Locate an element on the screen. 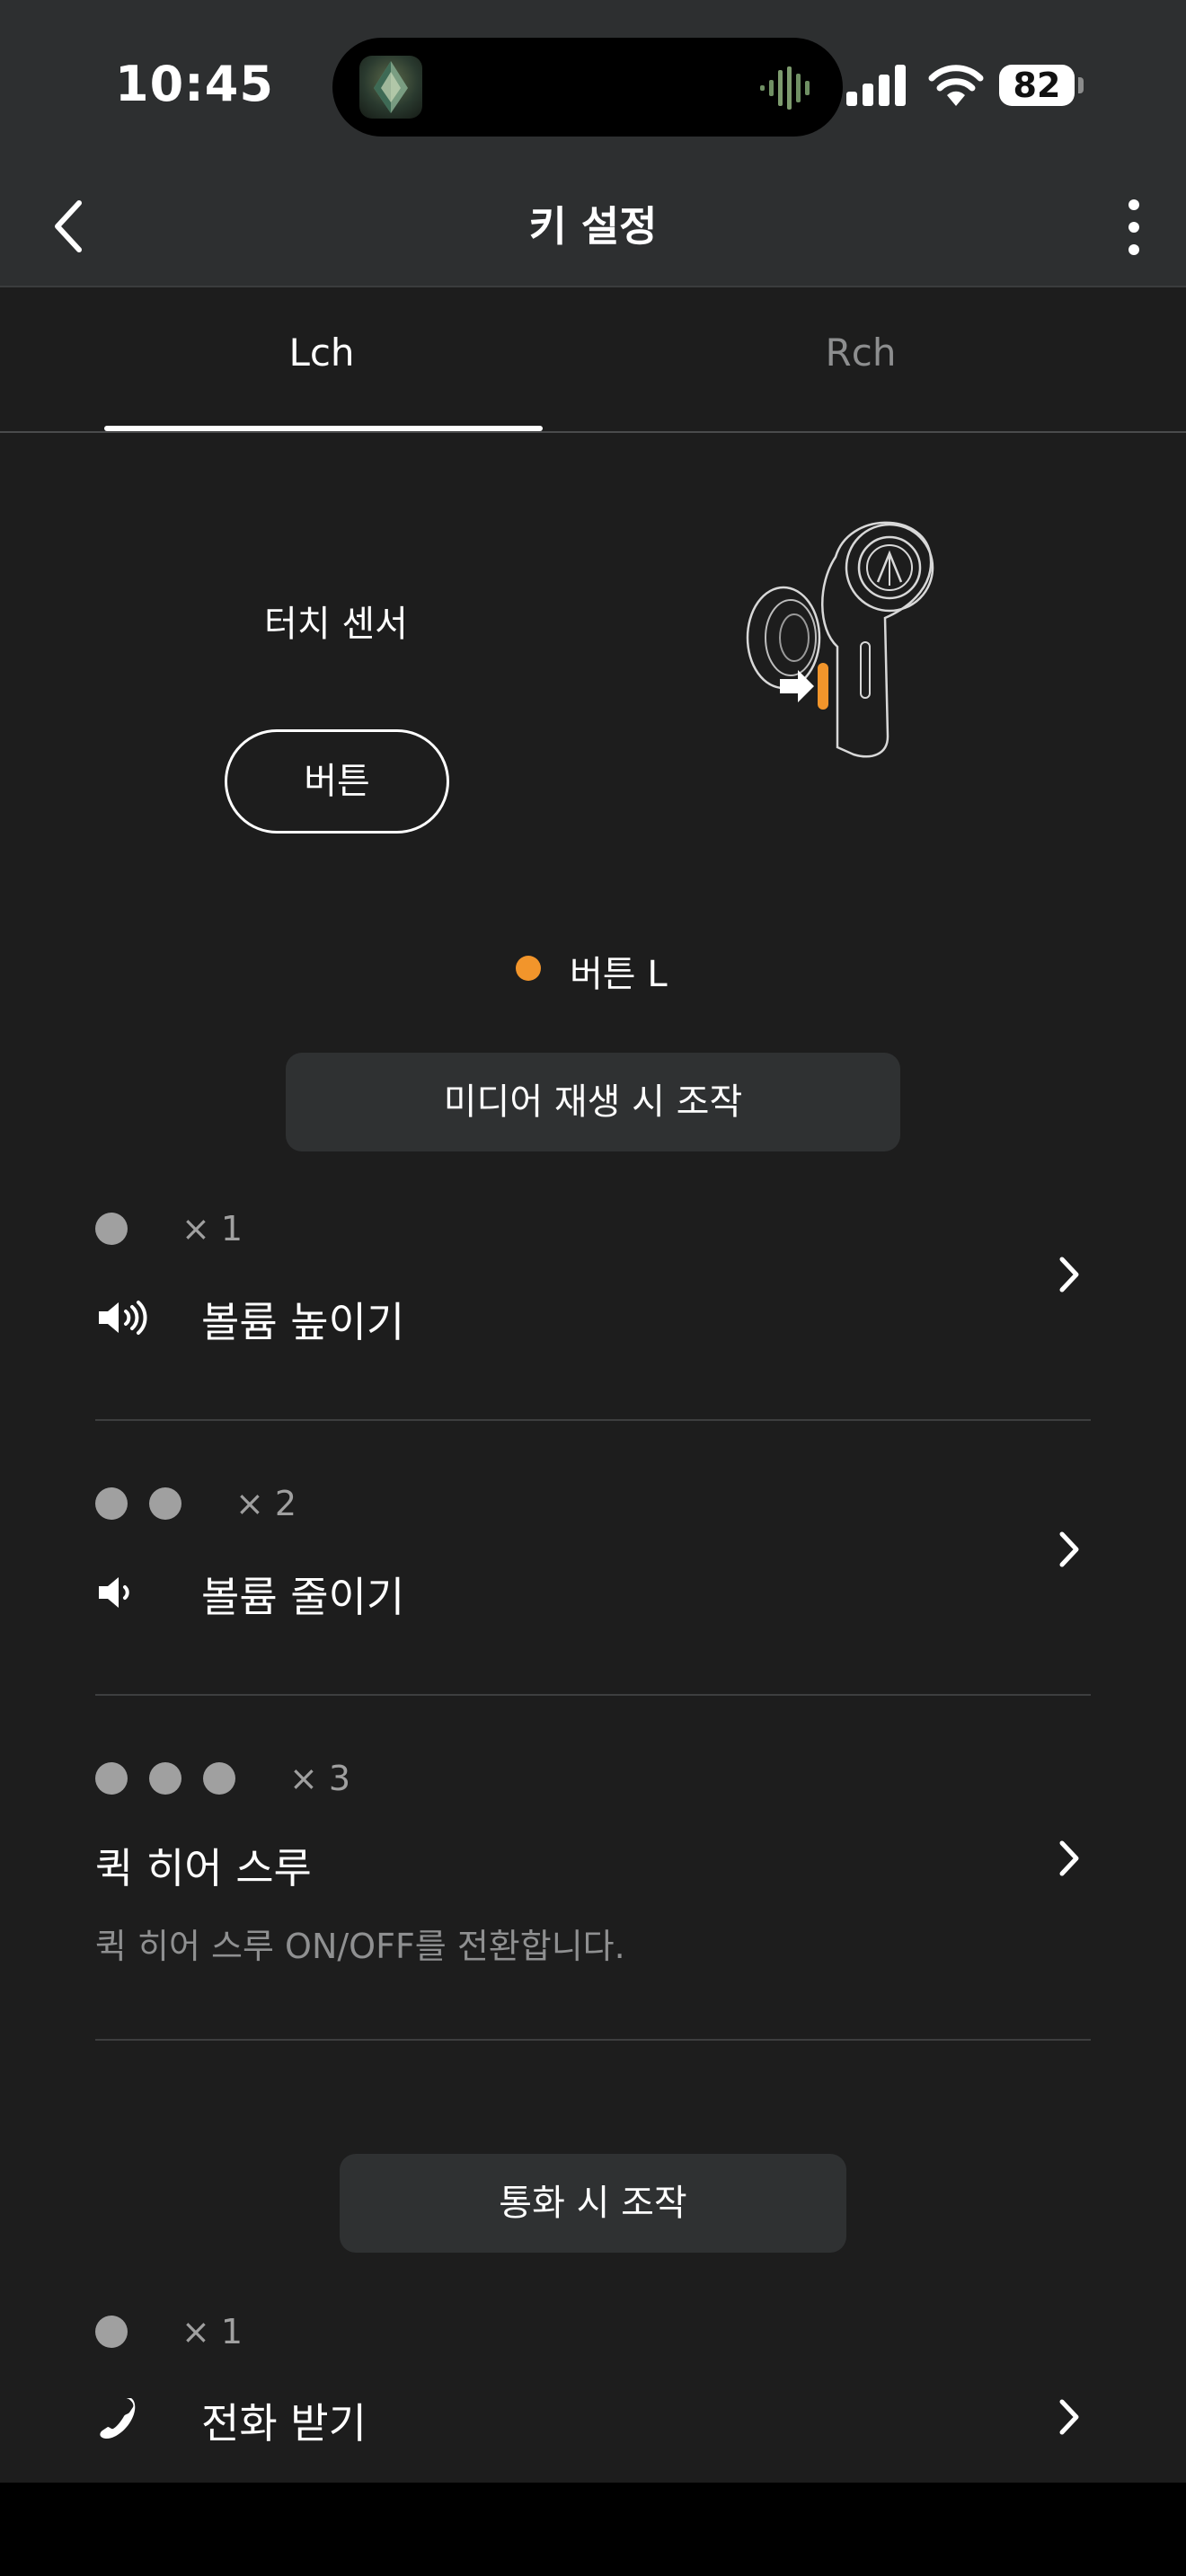 The height and width of the screenshot is (2576, 1186). button-option: 버튼 is located at coordinates (337, 781).